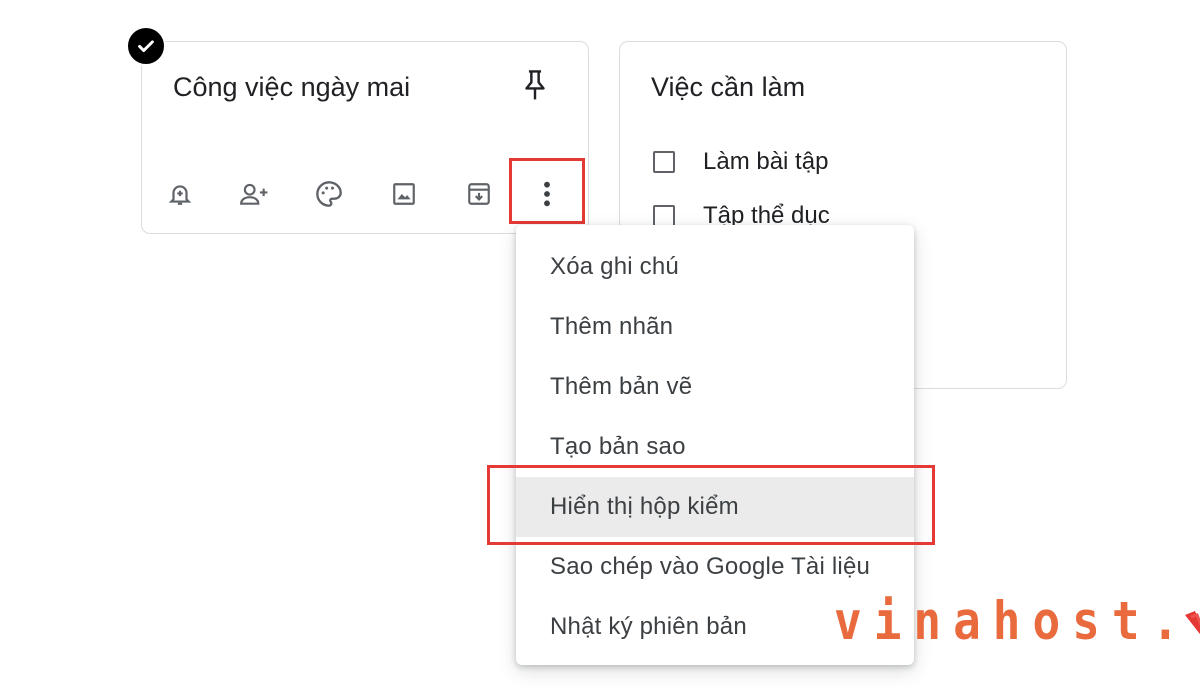 The height and width of the screenshot is (700, 1200). Describe the element at coordinates (547, 191) in the screenshot. I see `more-button-highlight` at that location.